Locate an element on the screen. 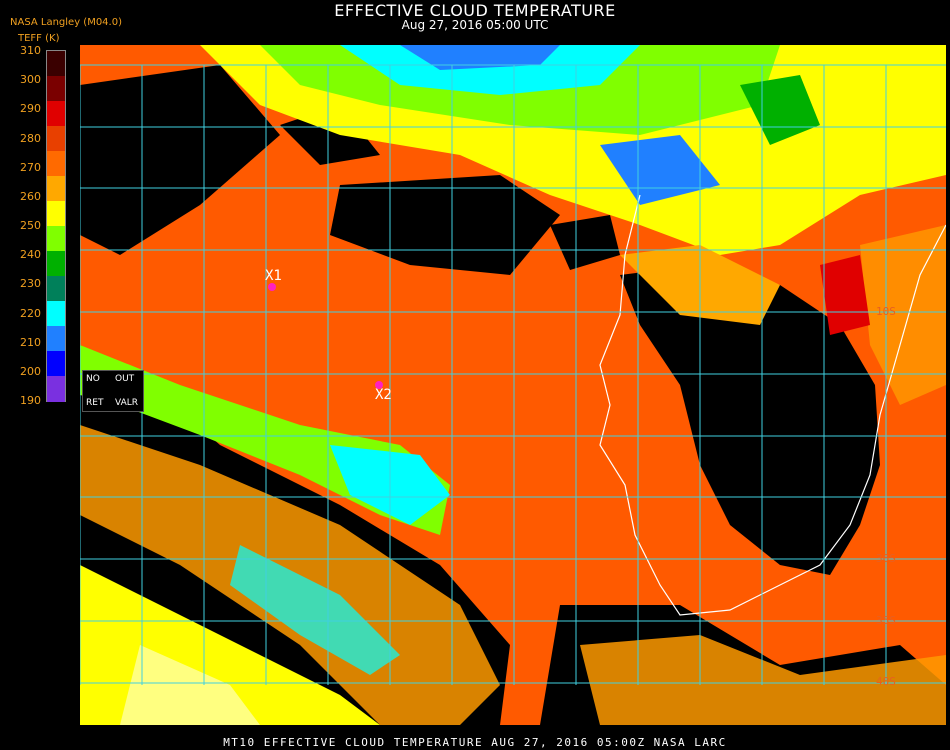 Image resolution: width=950 pixels, height=750 pixels. legend-out: OUT is located at coordinates (125, 379).